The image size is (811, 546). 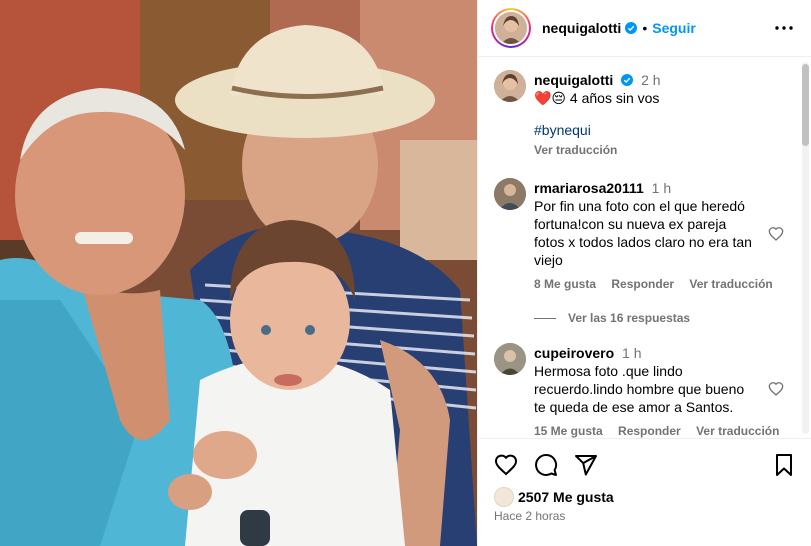 I want to click on post-likes-count: 2507 Me gusta, so click(x=566, y=497).